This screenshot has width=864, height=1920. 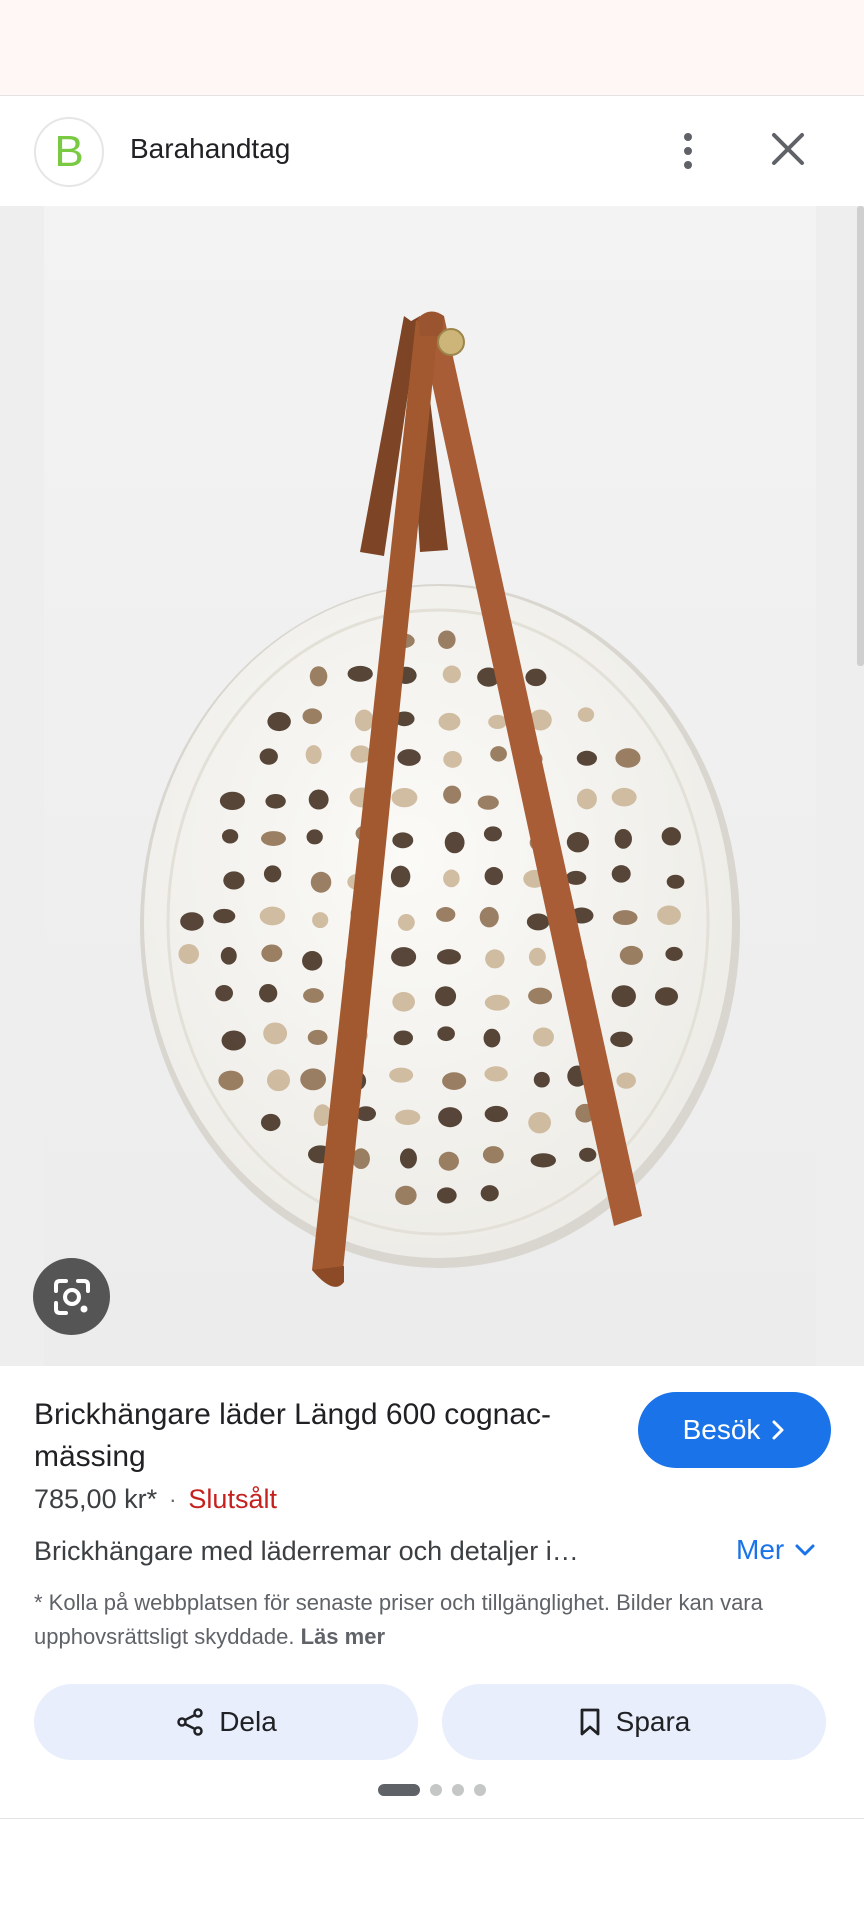 What do you see at coordinates (248, 1721) in the screenshot?
I see `share-label: Dela` at bounding box center [248, 1721].